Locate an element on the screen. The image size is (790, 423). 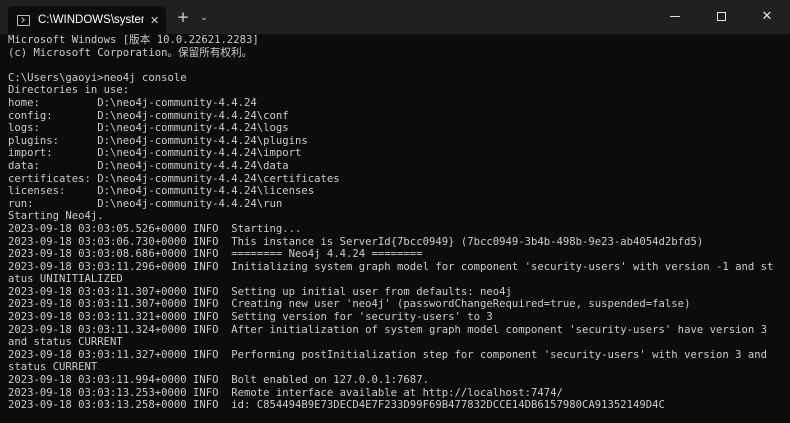
close-button: ✕ is located at coordinates (767, 16).